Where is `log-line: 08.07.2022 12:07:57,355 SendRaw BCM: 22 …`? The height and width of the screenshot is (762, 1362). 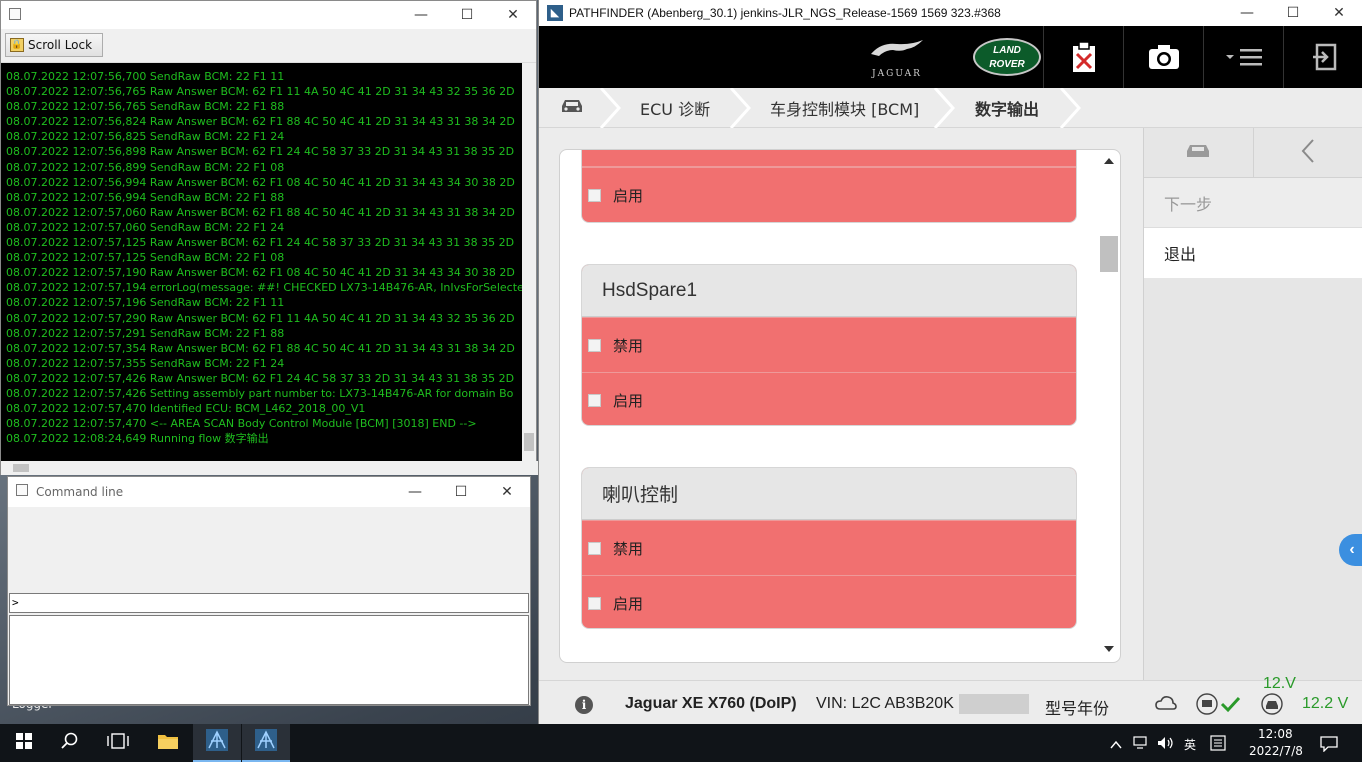 log-line: 08.07.2022 12:07:57,355 SendRaw BCM: 22 … is located at coordinates (145, 363).